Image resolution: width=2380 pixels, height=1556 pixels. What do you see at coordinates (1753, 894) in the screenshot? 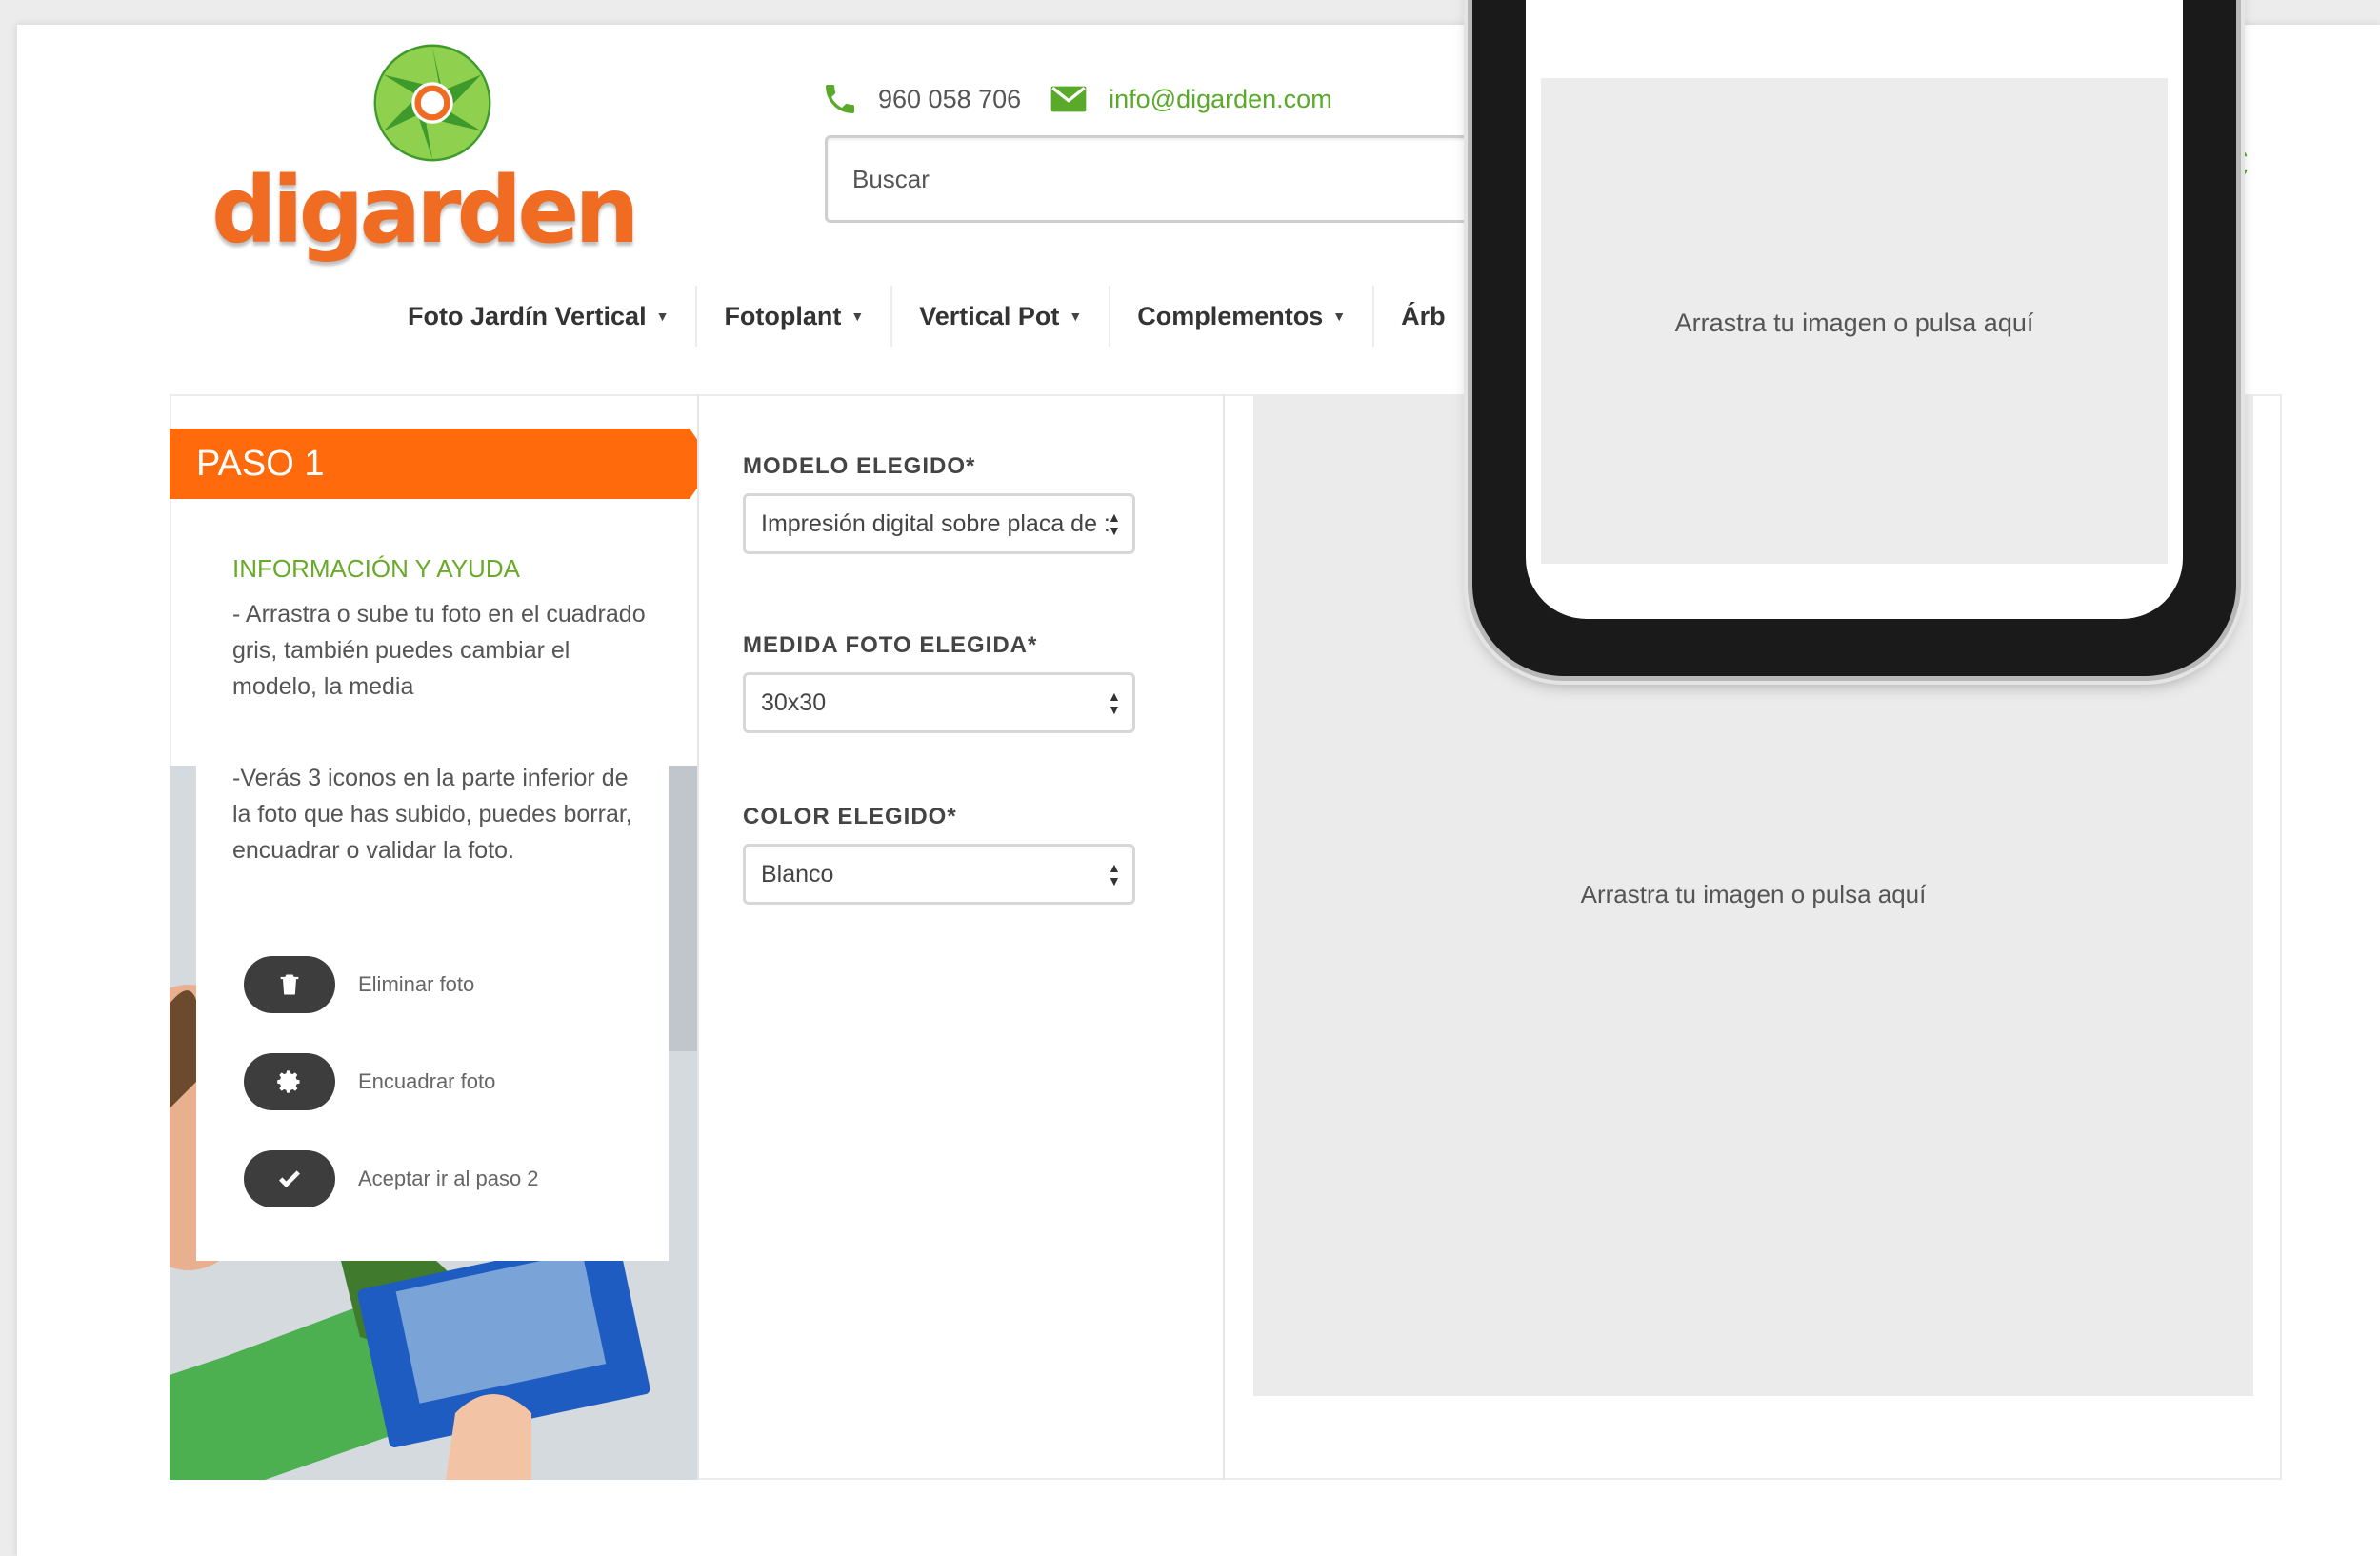
I see `drop-zone-text: Arrastra tu imagen o pulsa aquí` at bounding box center [1753, 894].